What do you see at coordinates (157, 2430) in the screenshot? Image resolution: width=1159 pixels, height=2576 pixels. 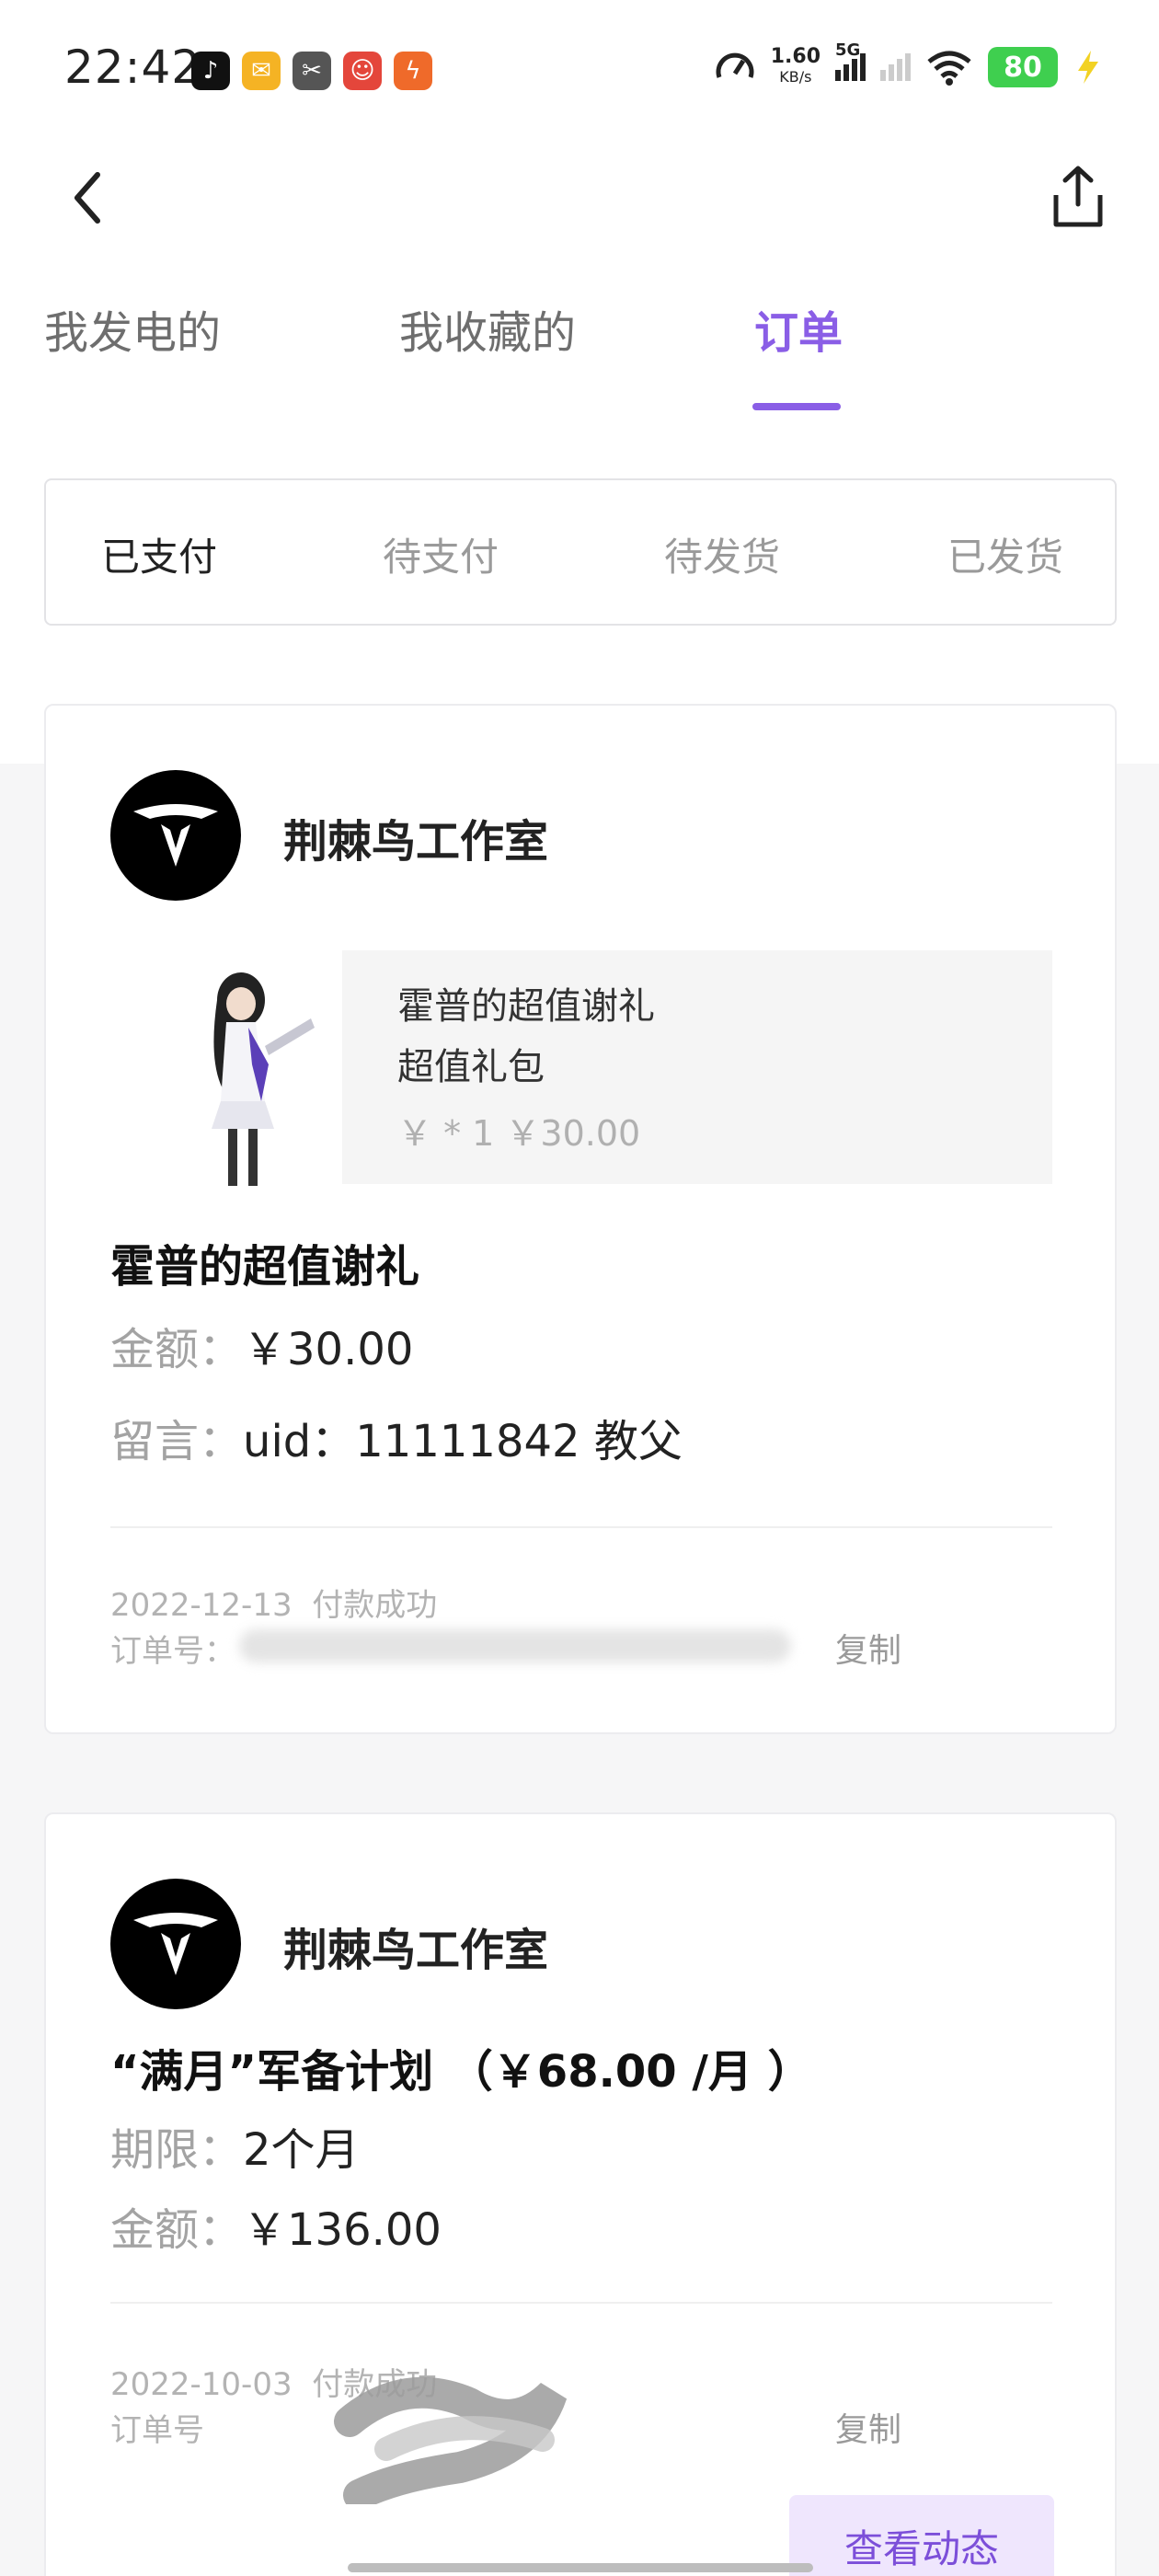 I see `order-number: 订单号` at bounding box center [157, 2430].